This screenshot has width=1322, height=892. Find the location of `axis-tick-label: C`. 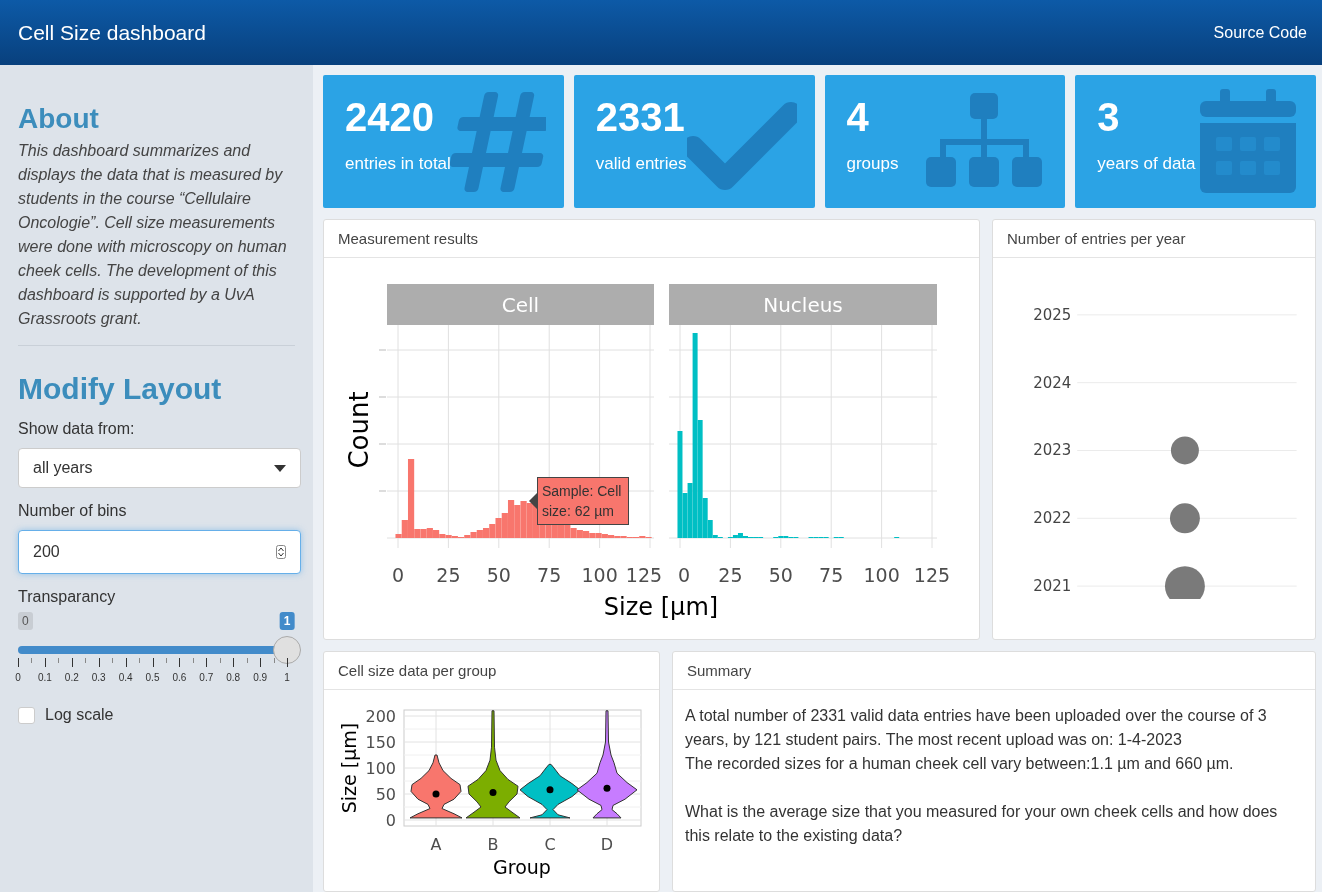

axis-tick-label: C is located at coordinates (550, 844).